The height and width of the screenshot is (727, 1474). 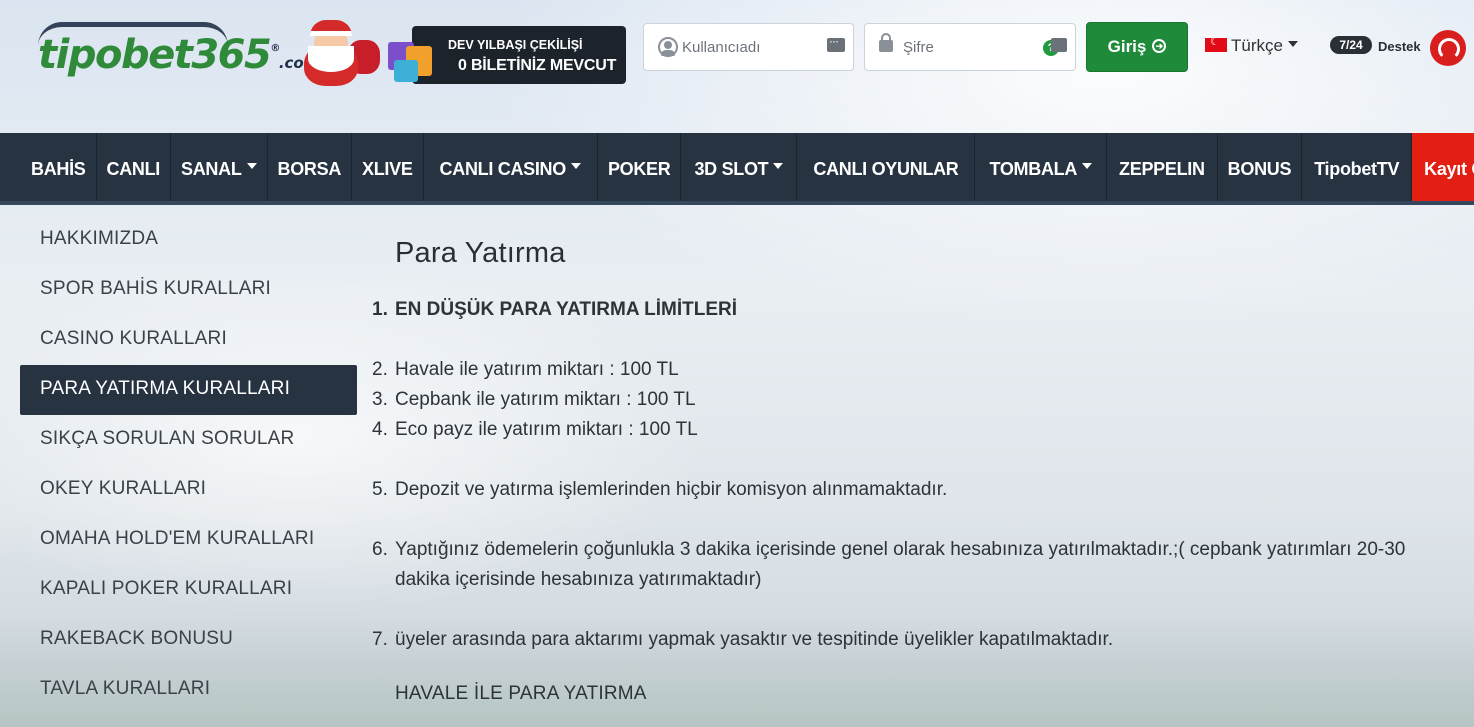 I want to click on sidebar-item-casino: CASINO KURALLARI, so click(x=188, y=340).